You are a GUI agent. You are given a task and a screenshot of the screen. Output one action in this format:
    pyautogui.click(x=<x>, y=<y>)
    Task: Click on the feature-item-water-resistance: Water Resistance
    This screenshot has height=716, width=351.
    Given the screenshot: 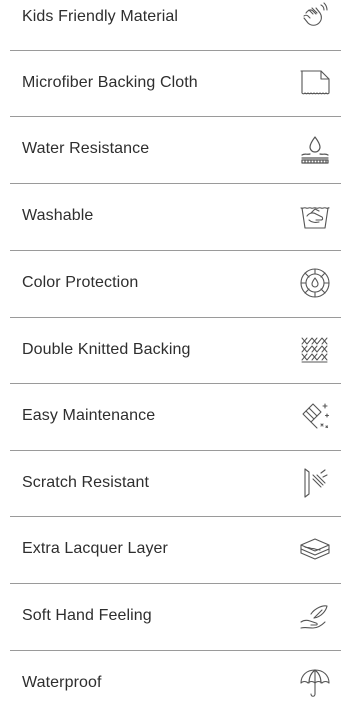 What is the action you would take?
    pyautogui.click(x=175, y=149)
    